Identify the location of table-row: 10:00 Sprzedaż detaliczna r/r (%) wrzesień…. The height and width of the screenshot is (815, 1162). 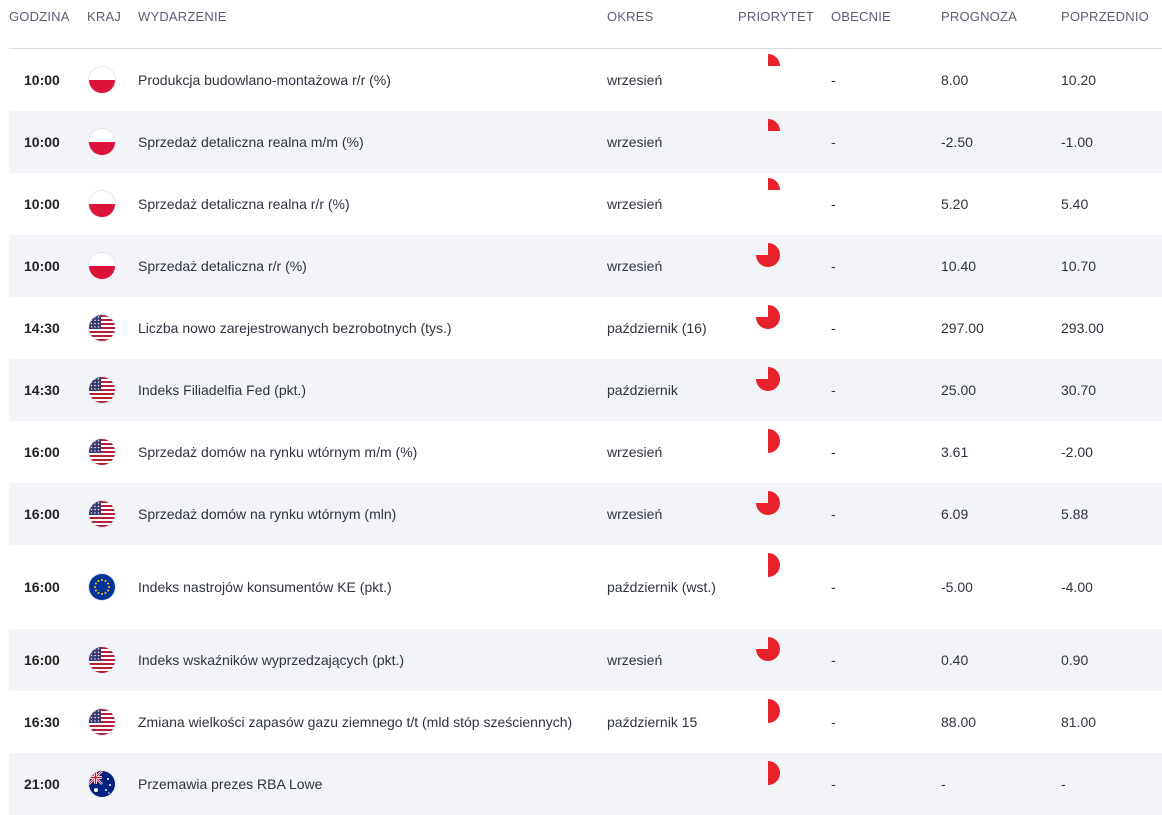
(585, 266).